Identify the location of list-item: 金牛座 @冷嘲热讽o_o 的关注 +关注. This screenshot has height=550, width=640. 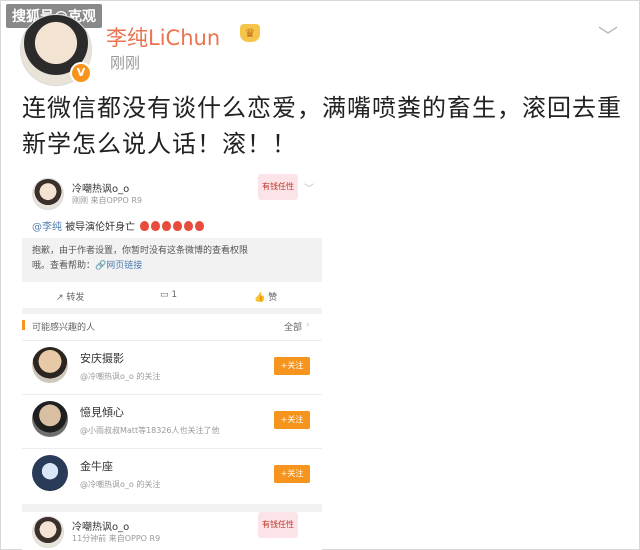
(172, 475).